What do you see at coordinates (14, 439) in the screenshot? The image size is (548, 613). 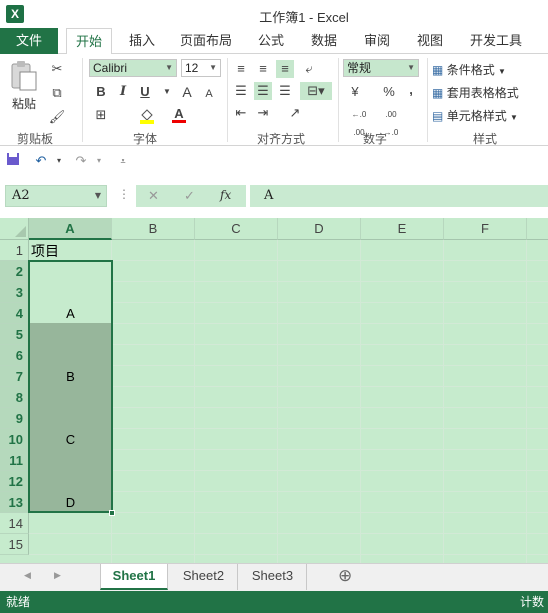 I see `row-header-10: 10` at bounding box center [14, 439].